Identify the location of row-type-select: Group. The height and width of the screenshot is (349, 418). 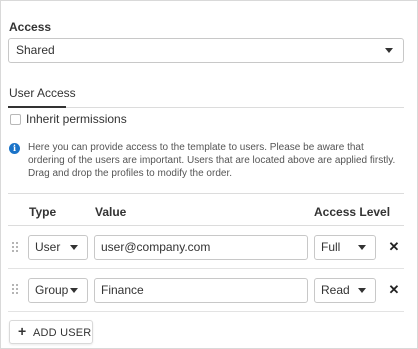
(58, 290).